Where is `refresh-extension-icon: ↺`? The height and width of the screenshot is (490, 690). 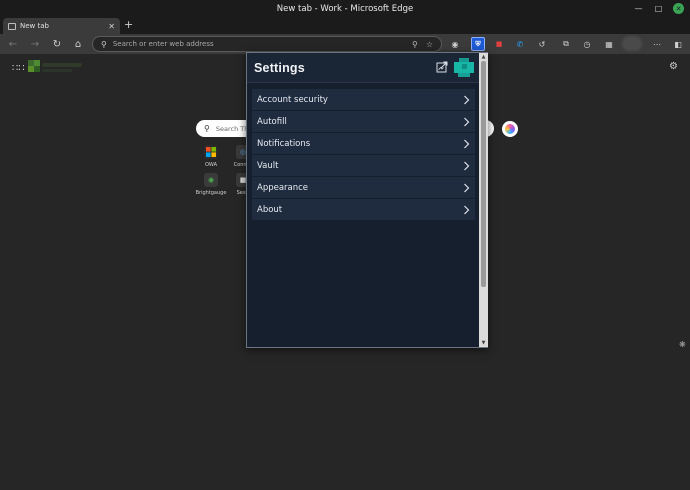 refresh-extension-icon: ↺ is located at coordinates (542, 44).